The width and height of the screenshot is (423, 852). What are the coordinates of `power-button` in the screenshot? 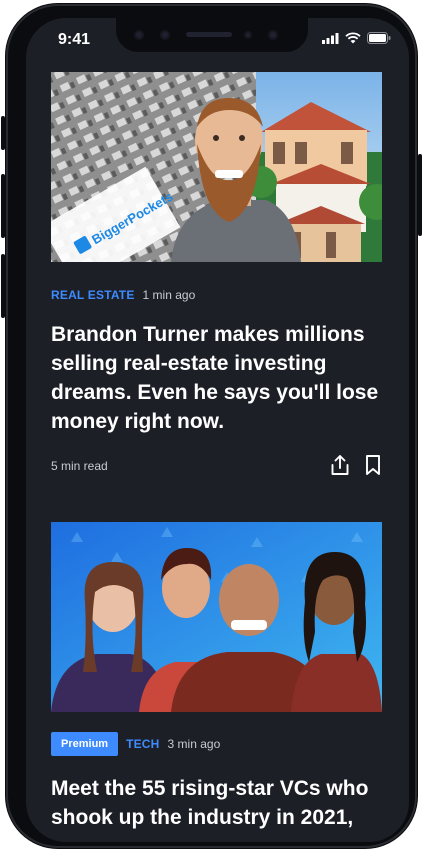 It's located at (420, 195).